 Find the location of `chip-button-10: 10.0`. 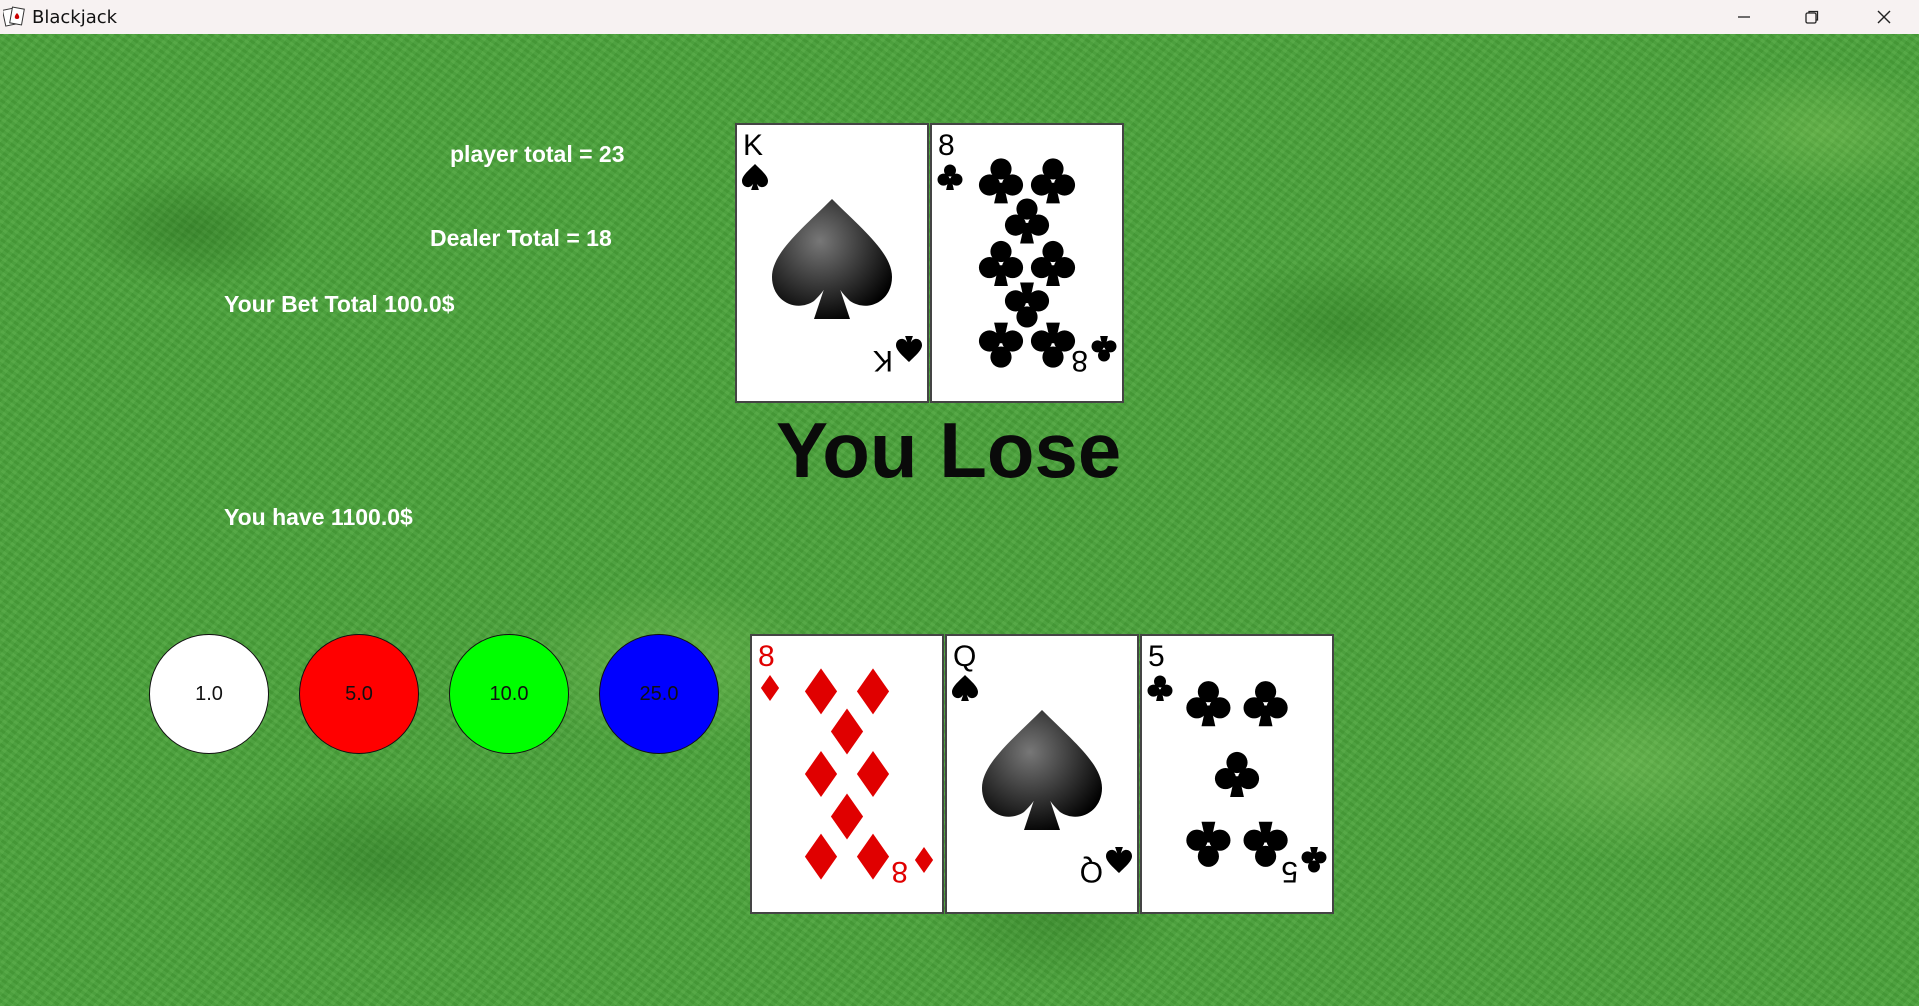

chip-button-10: 10.0 is located at coordinates (509, 694).